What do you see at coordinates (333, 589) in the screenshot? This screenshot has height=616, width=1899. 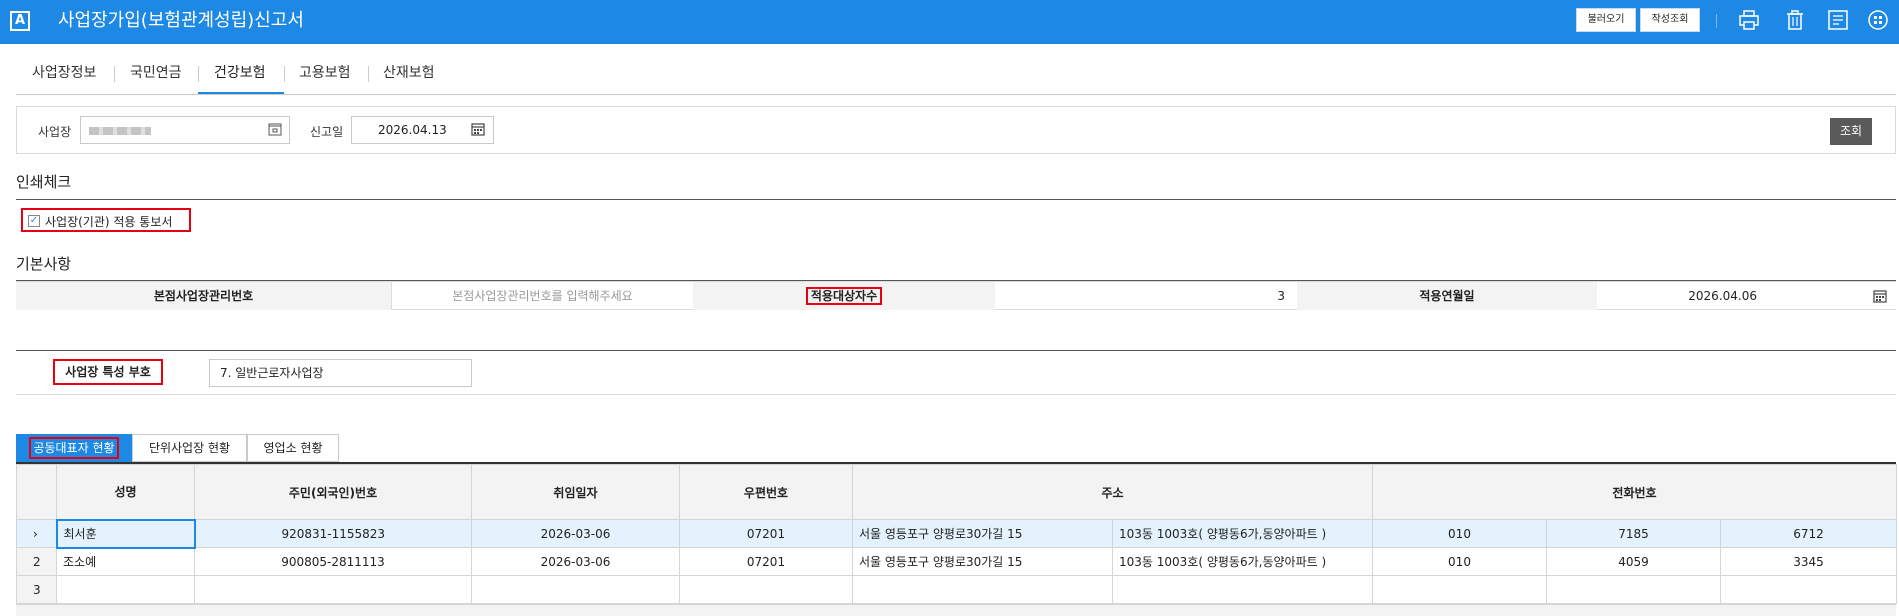 I see `cell-rrn` at bounding box center [333, 589].